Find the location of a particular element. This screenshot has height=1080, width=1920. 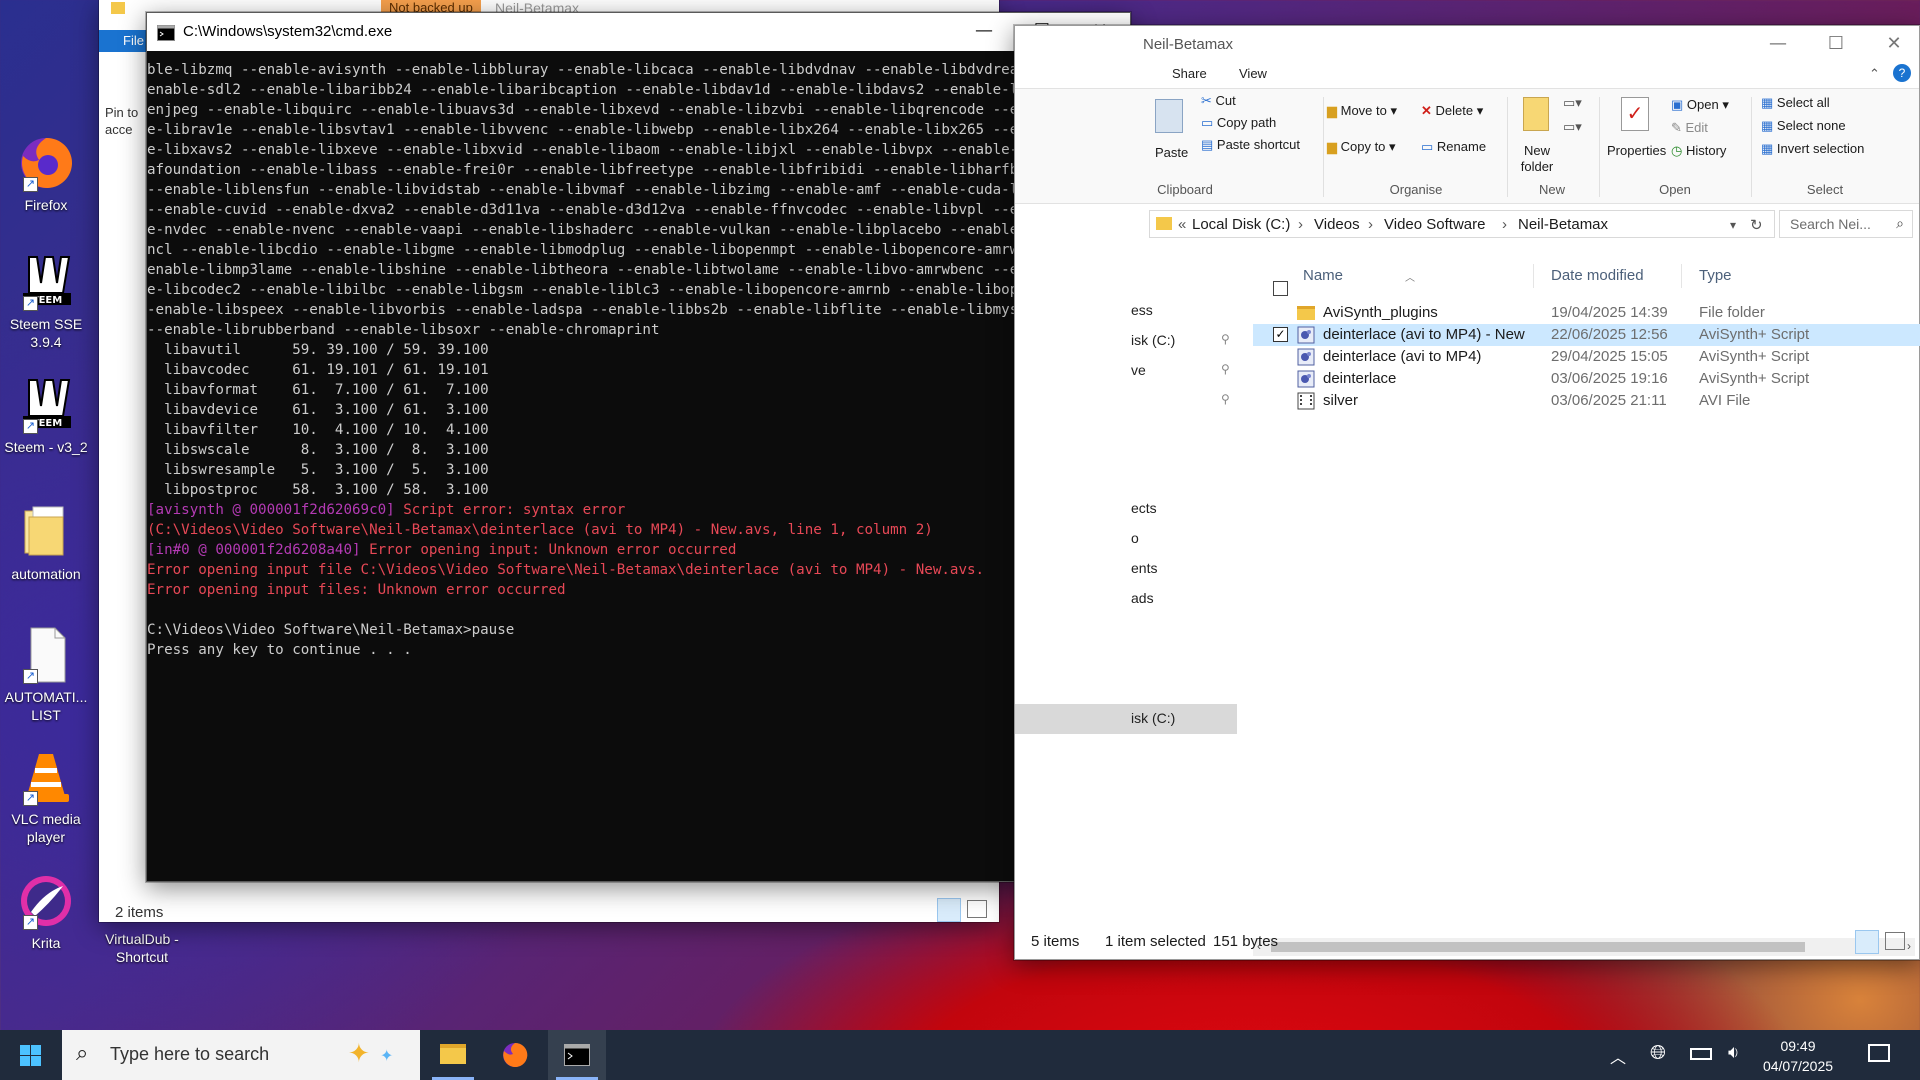

file-date-modified: 03/06/2025 21:11 is located at coordinates (1609, 400).